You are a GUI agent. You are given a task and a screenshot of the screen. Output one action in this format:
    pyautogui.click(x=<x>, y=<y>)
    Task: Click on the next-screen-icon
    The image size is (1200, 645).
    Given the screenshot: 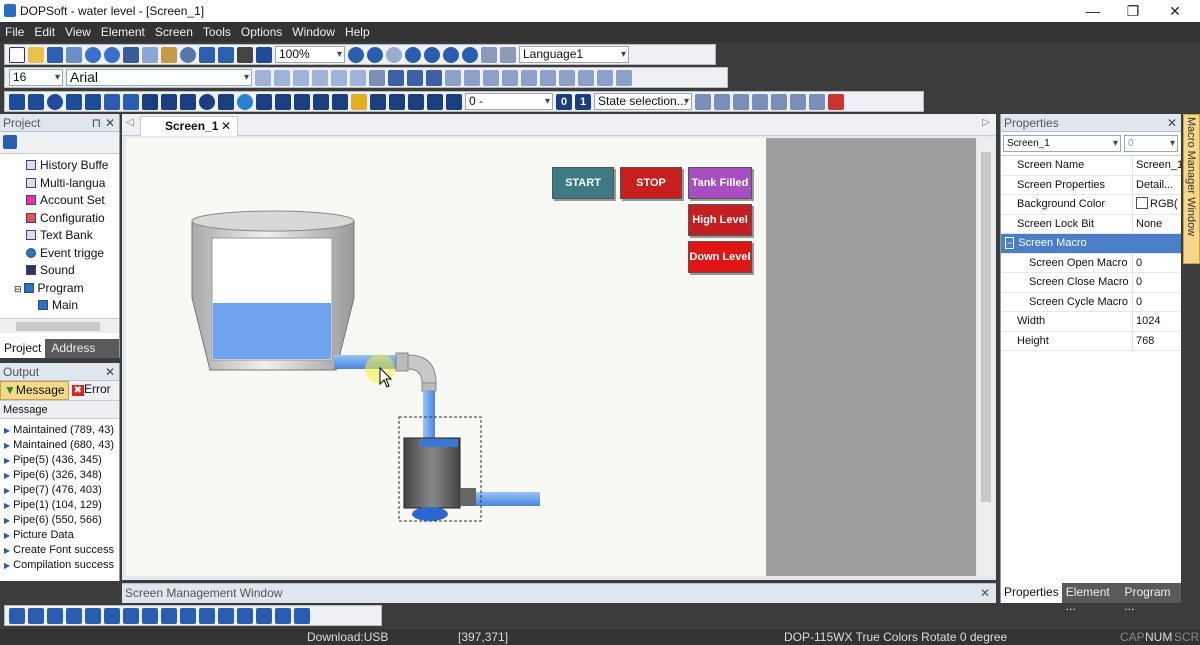 What is the action you would take?
    pyautogui.click(x=741, y=101)
    